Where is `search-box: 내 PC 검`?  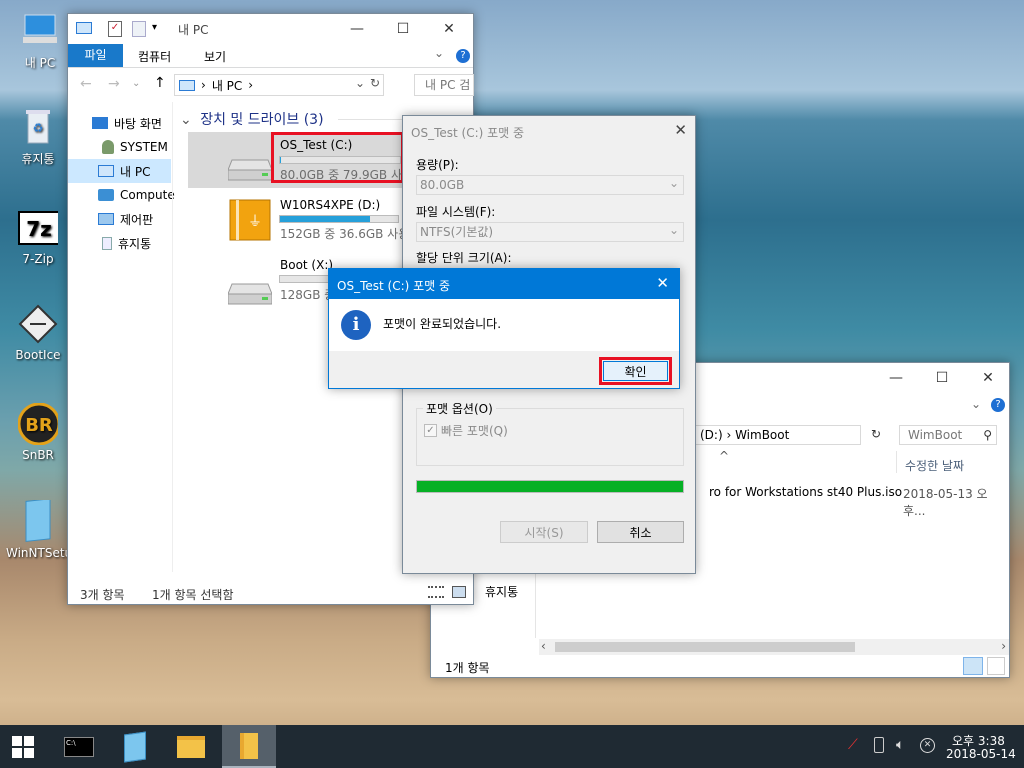 search-box: 내 PC 검 is located at coordinates (444, 85).